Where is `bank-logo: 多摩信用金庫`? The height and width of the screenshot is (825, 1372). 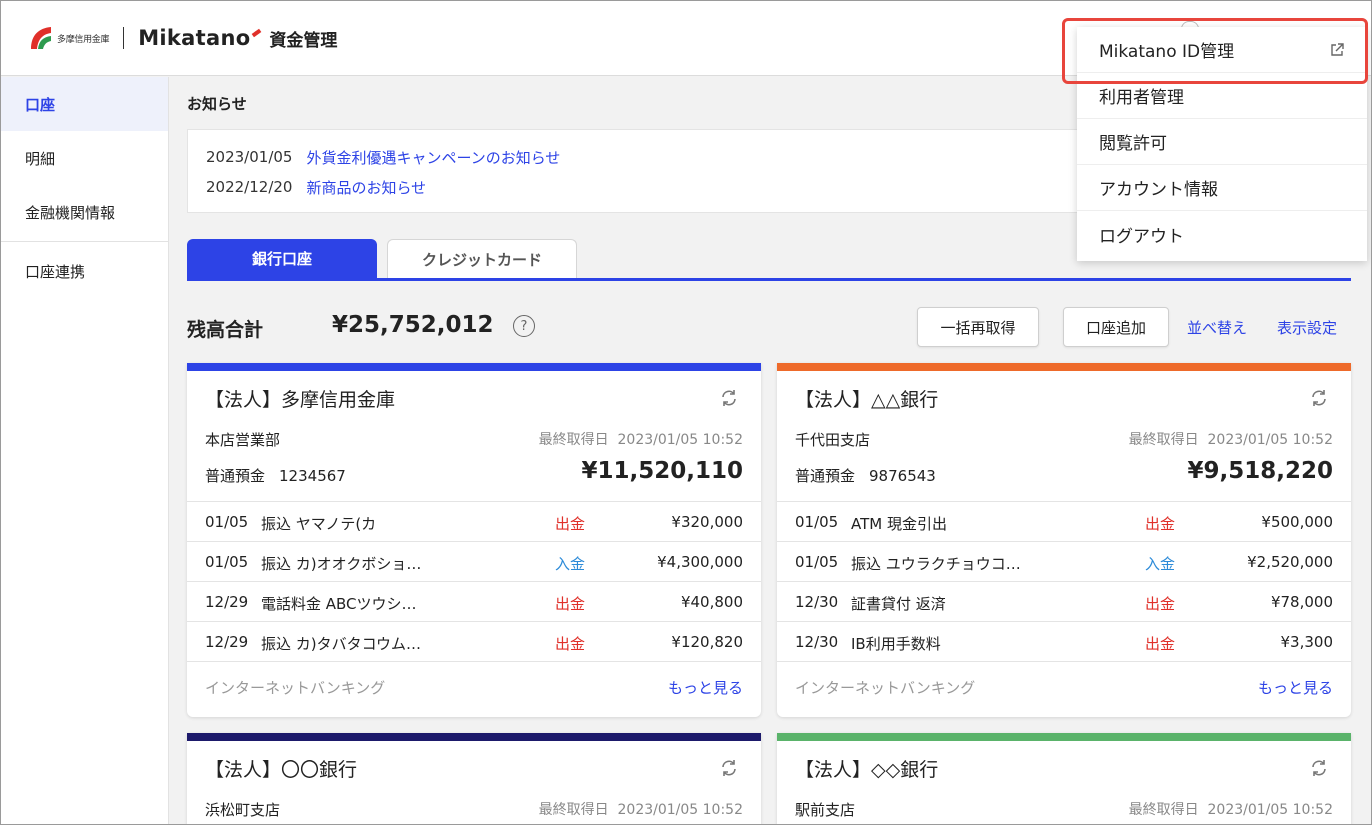 bank-logo: 多摩信用金庫 is located at coordinates (76, 38).